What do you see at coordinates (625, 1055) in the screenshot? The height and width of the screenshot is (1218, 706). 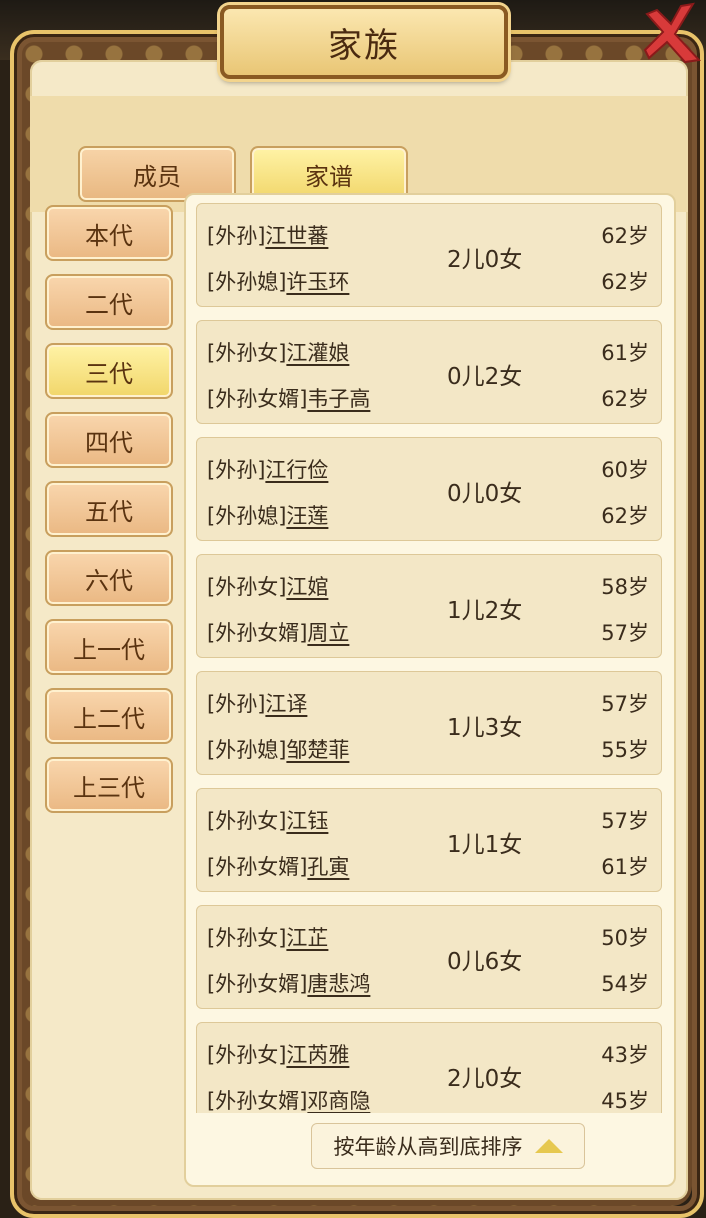 I see `member-age: 43岁` at bounding box center [625, 1055].